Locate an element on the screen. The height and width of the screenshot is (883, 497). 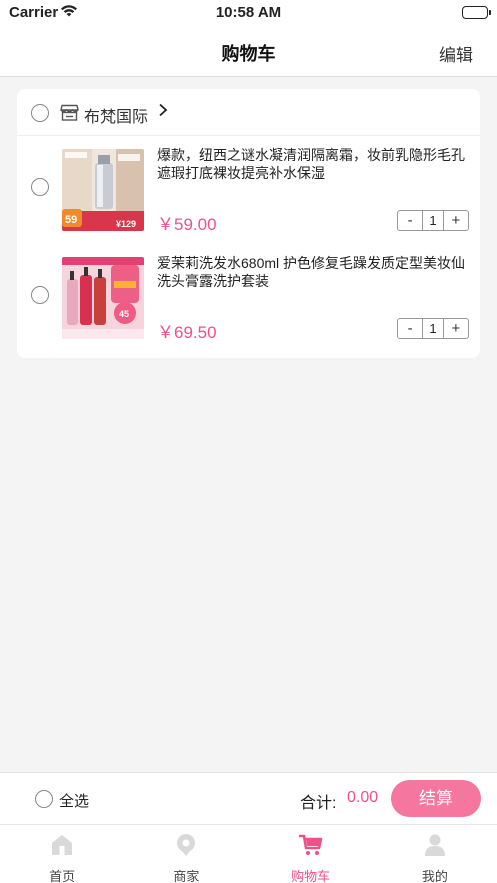
select-all-radio is located at coordinates (44, 799).